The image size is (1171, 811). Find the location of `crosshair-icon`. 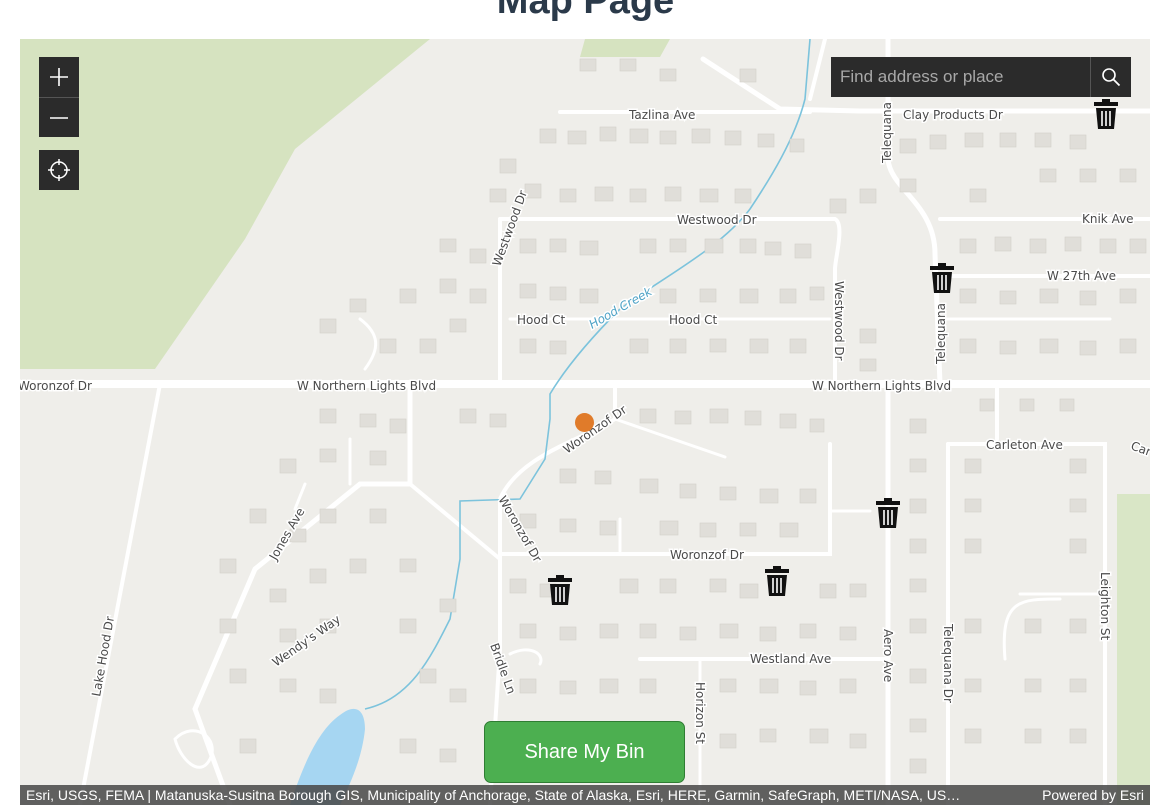

crosshair-icon is located at coordinates (59, 170).